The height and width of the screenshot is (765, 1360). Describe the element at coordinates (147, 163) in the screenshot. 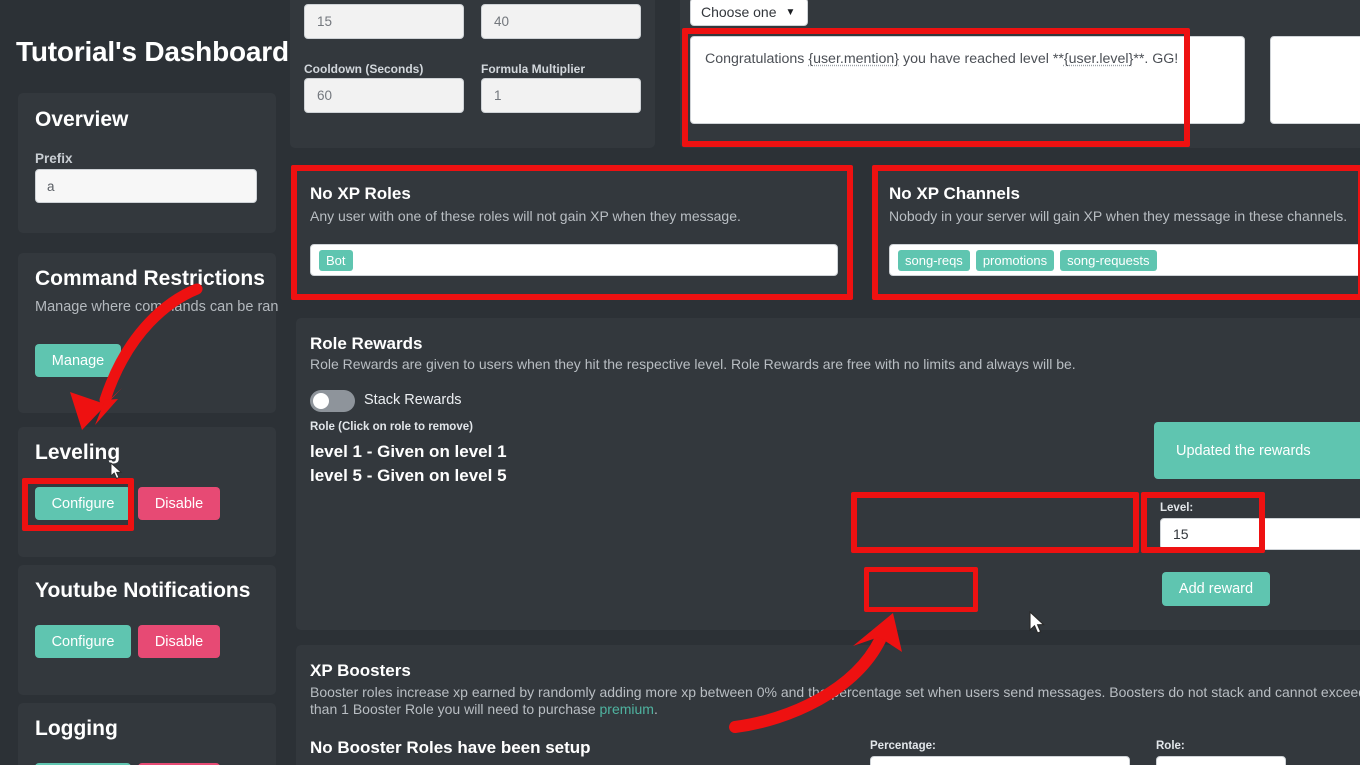

I see `sidebar-card-overview: Overview Prefix` at that location.